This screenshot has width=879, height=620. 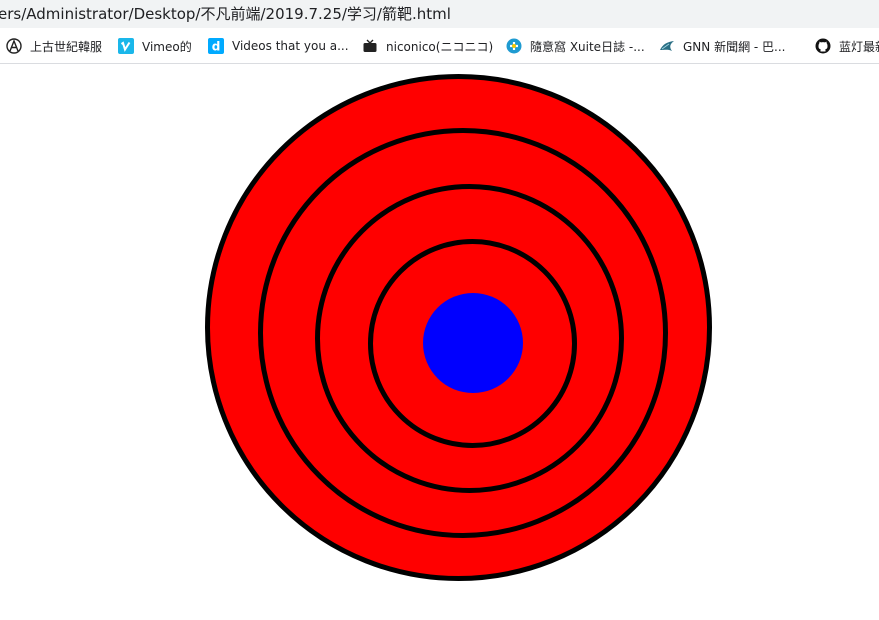 I want to click on bookmark-item-lantern: 蓝灯最新, so click(x=847, y=46).